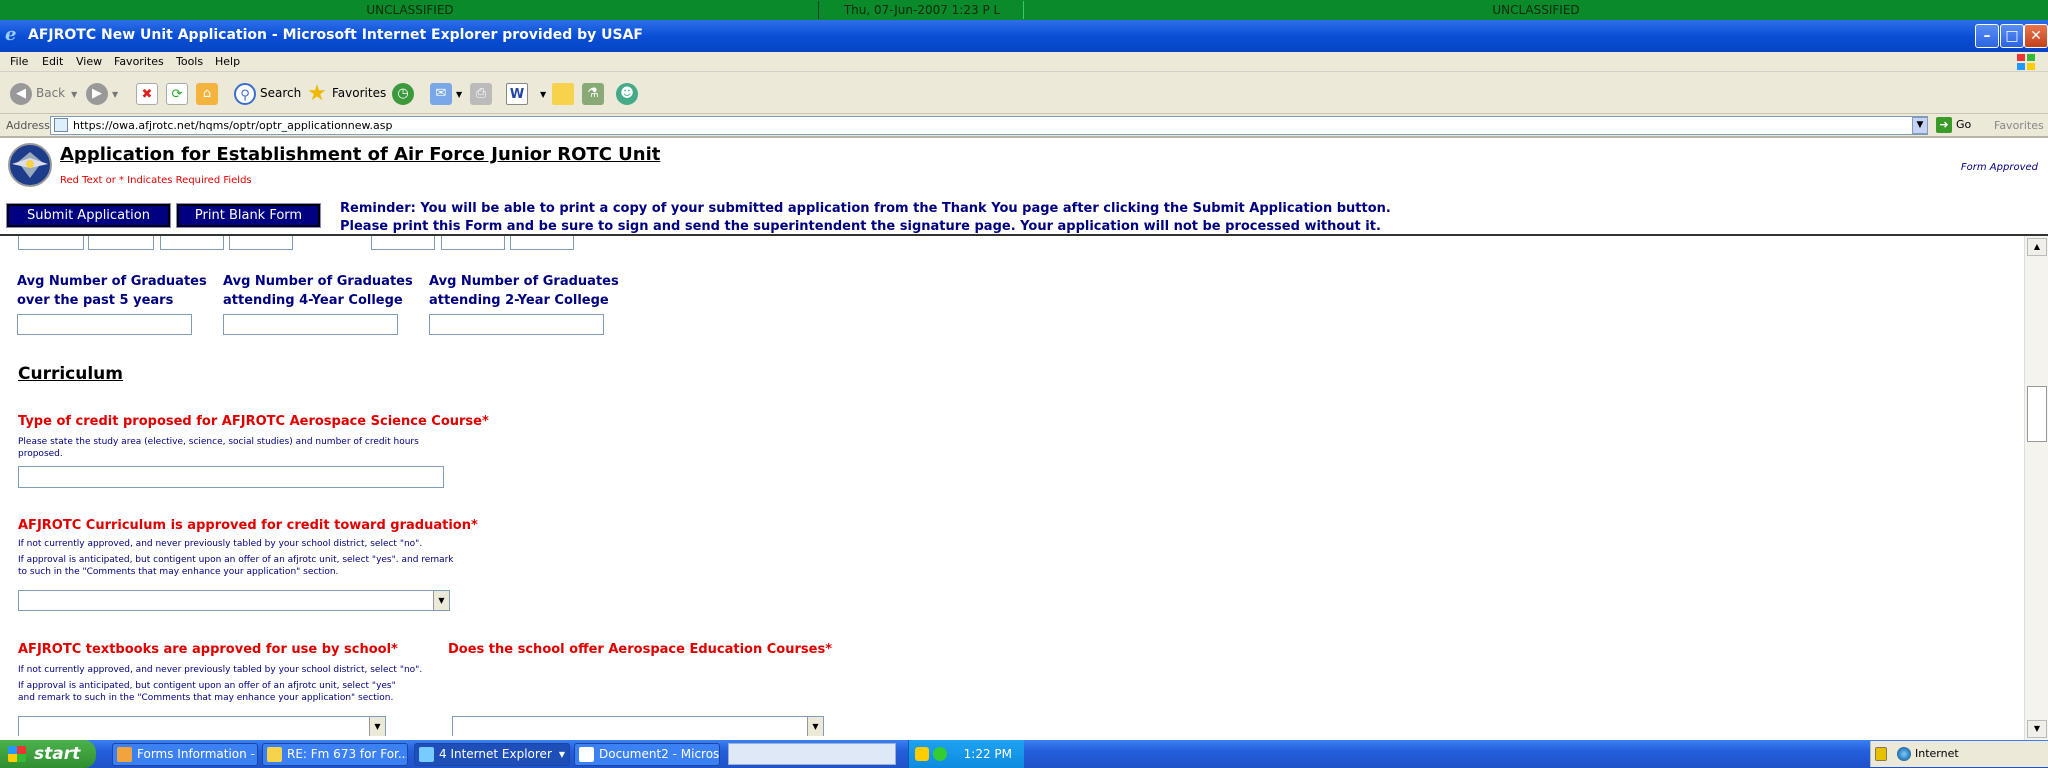 This screenshot has height=768, width=2048. I want to click on edit-word-button: W ▼, so click(526, 93).